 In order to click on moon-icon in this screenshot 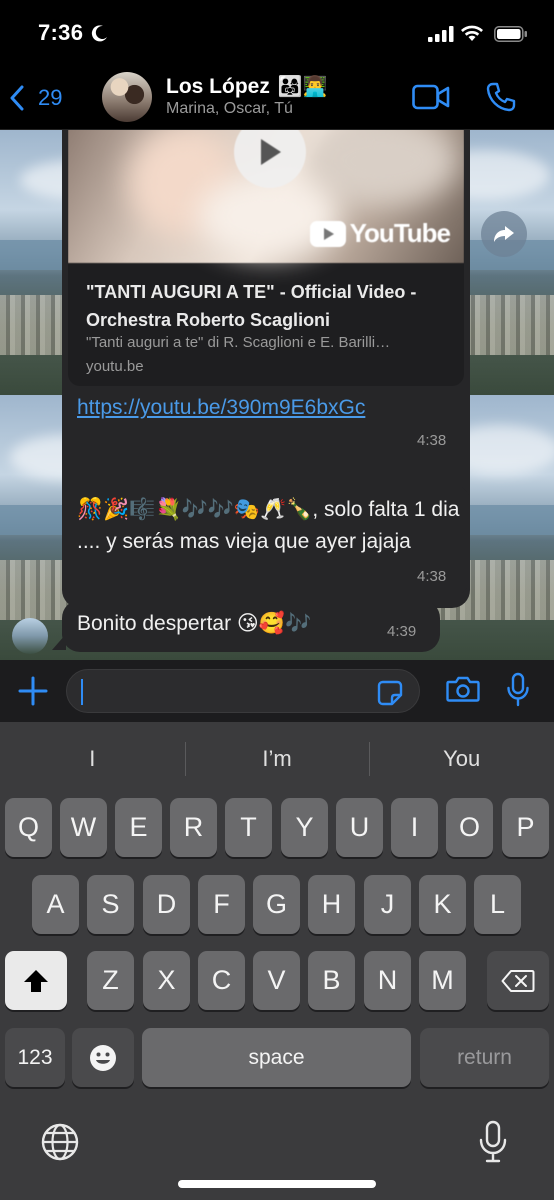, I will do `click(99, 33)`.